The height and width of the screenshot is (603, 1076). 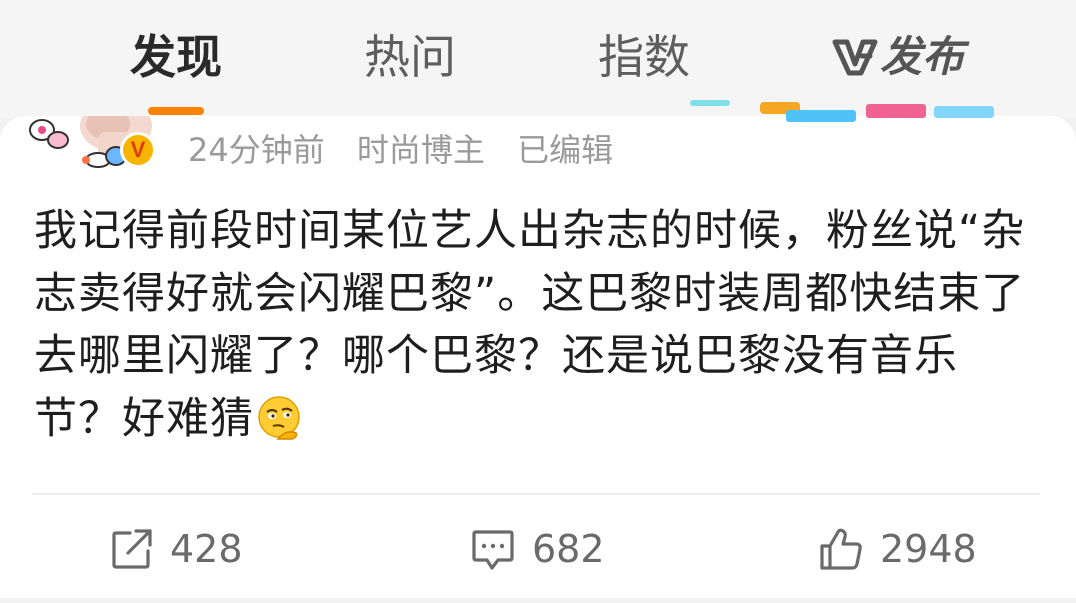 I want to click on verified-badge: V, so click(x=138, y=150).